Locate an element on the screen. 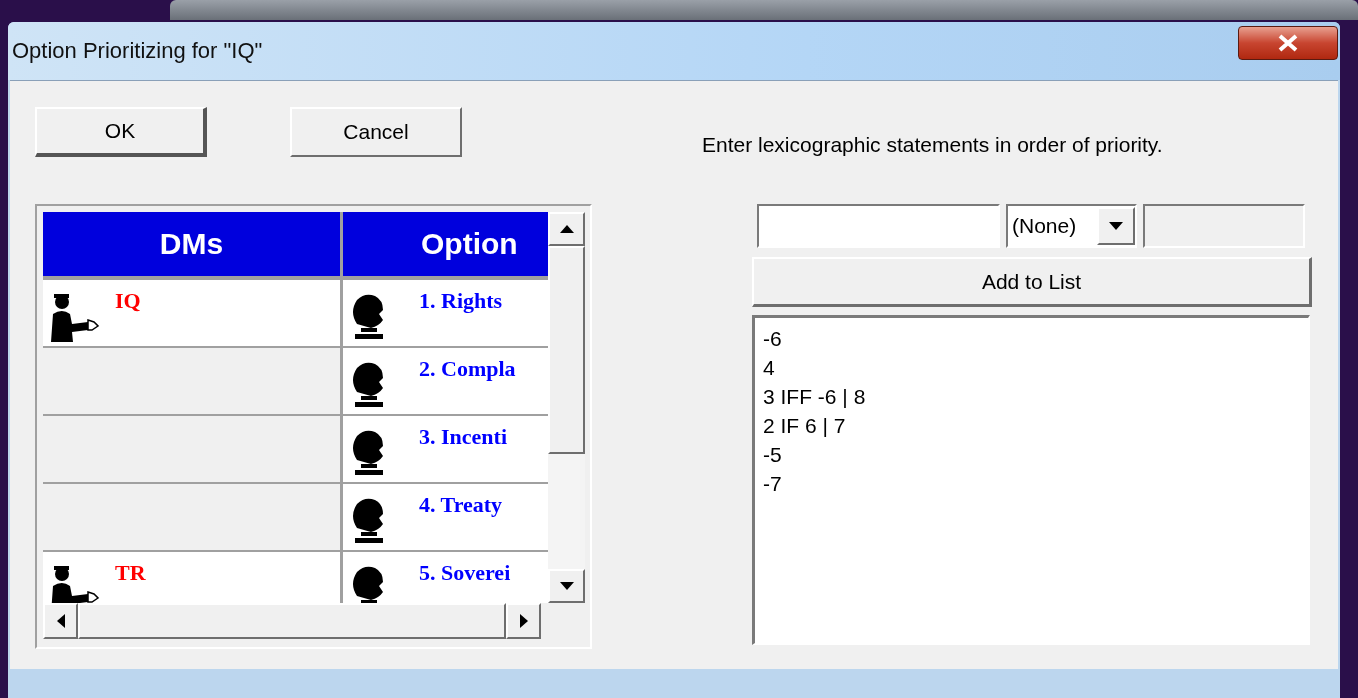 This screenshot has height=698, width=1358. statement-item: 4 is located at coordinates (1031, 367).